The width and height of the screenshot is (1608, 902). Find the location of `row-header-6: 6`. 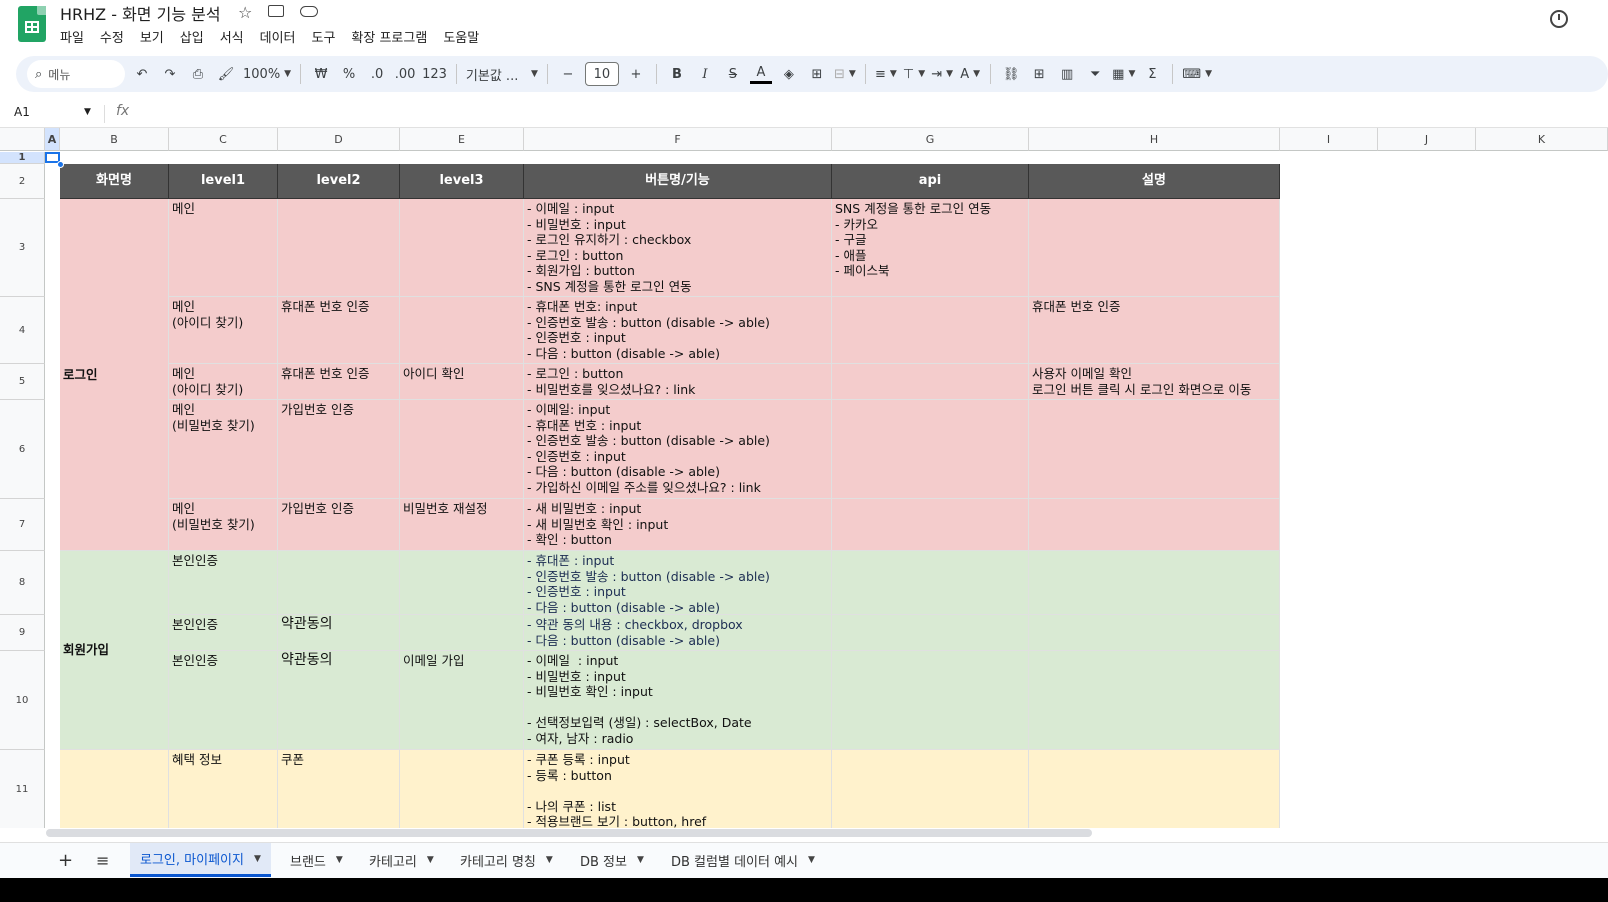

row-header-6: 6 is located at coordinates (22, 449).